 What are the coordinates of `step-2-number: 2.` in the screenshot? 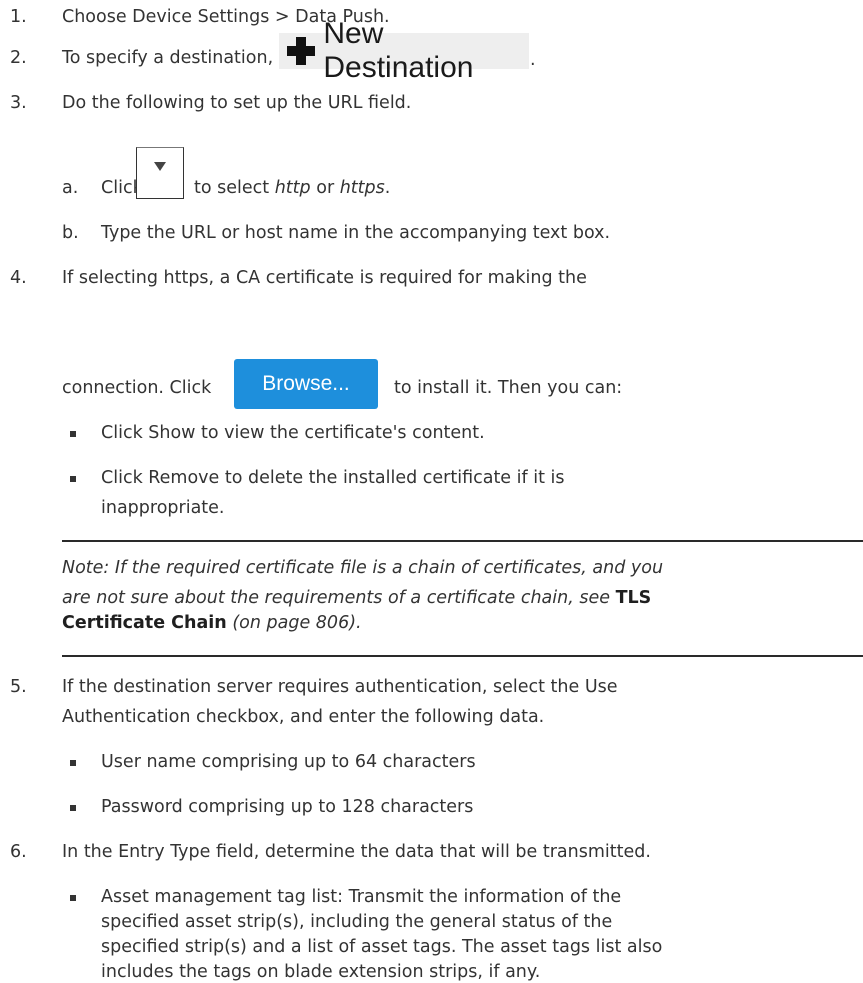 It's located at (18, 58).